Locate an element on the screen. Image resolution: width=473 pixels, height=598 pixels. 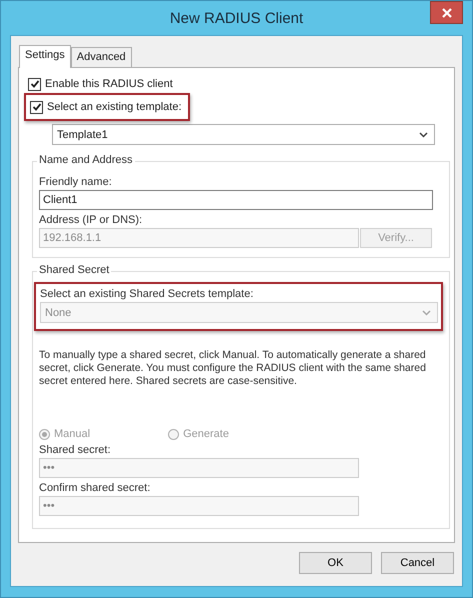
group-title: Name and Address is located at coordinates (86, 160).